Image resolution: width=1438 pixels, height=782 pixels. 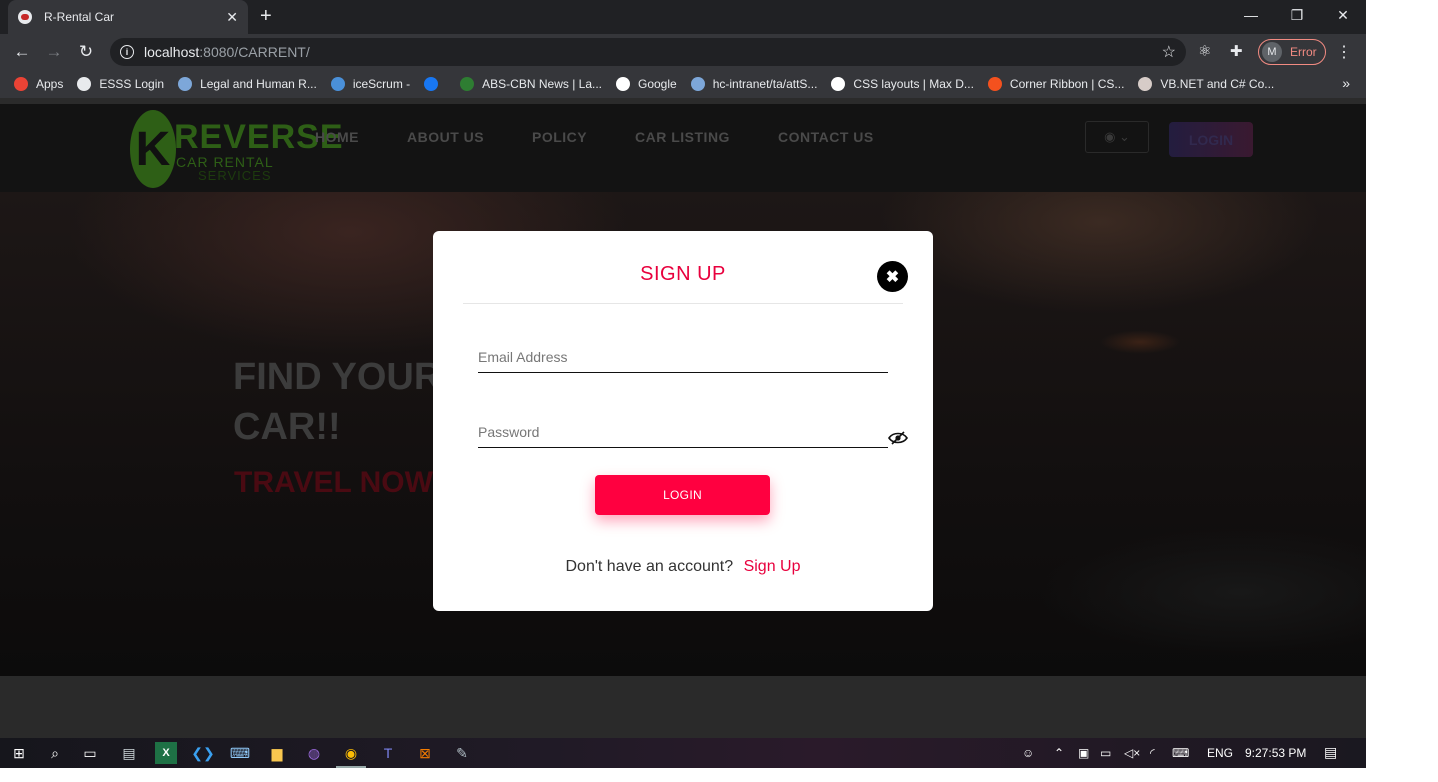 I want to click on xampp-icon: ⊠, so click(x=425, y=753).